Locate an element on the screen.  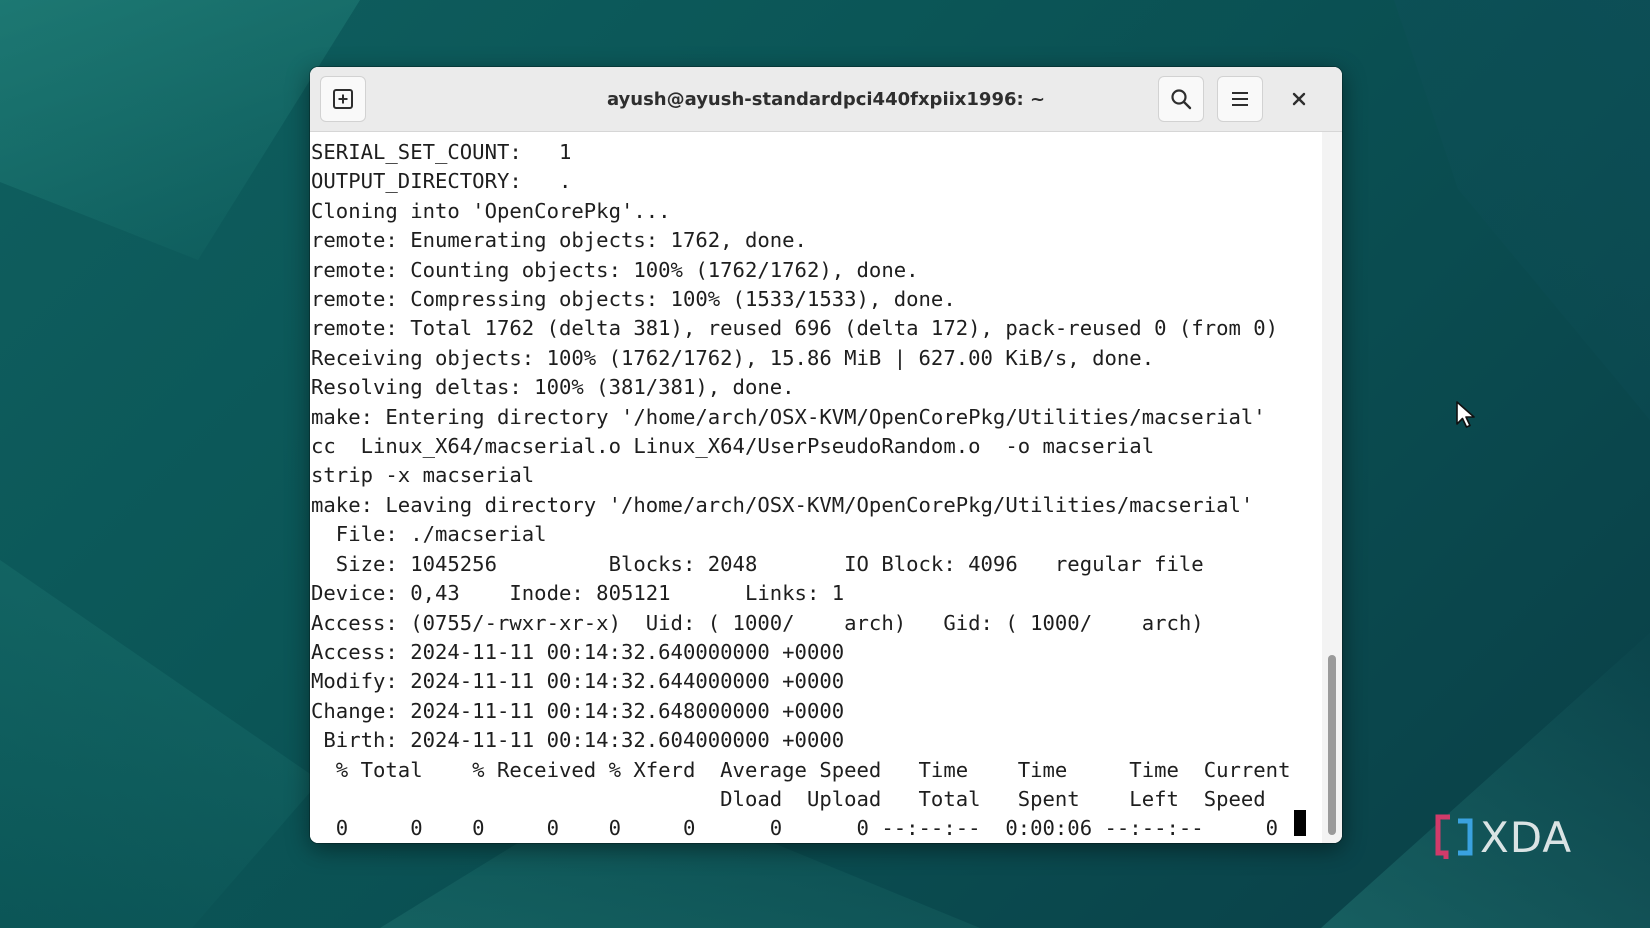
search-button is located at coordinates (1181, 99).